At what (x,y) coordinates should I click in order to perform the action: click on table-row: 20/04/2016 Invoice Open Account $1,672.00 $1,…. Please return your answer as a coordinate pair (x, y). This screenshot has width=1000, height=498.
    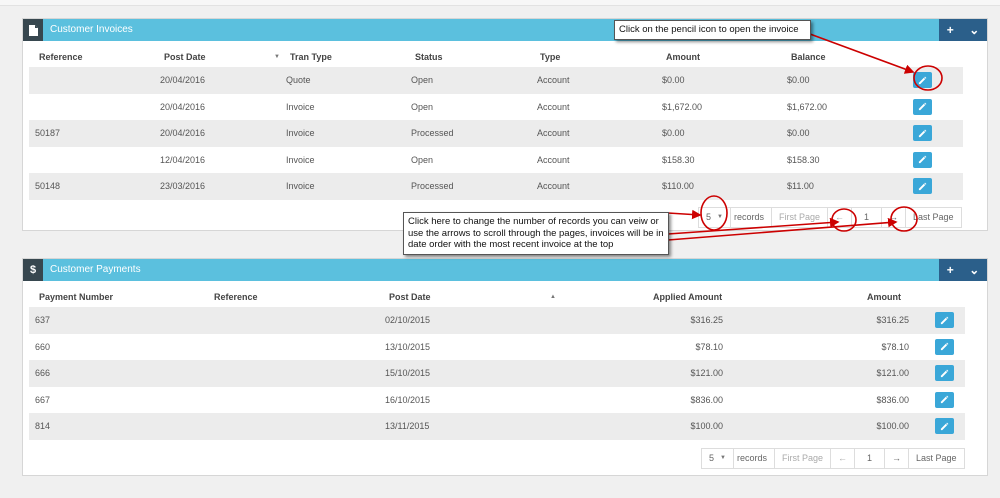
    Looking at the image, I should click on (496, 107).